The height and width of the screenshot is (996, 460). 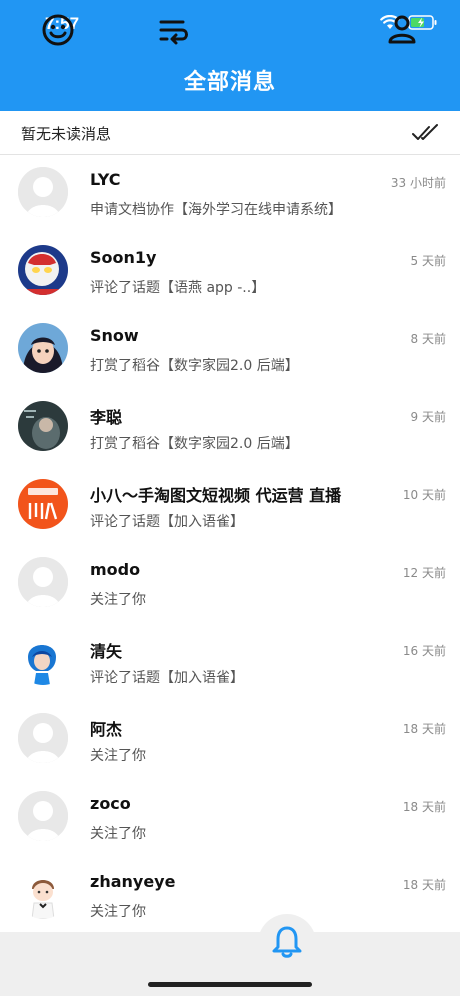 I want to click on sender-name: modo, so click(x=115, y=569).